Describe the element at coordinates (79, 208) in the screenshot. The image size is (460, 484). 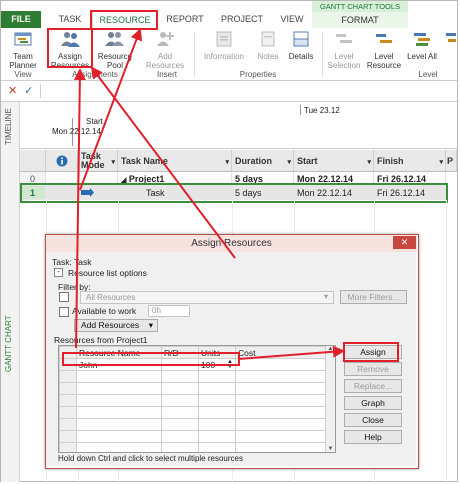
I see `arrow-to-assign-resources` at that location.